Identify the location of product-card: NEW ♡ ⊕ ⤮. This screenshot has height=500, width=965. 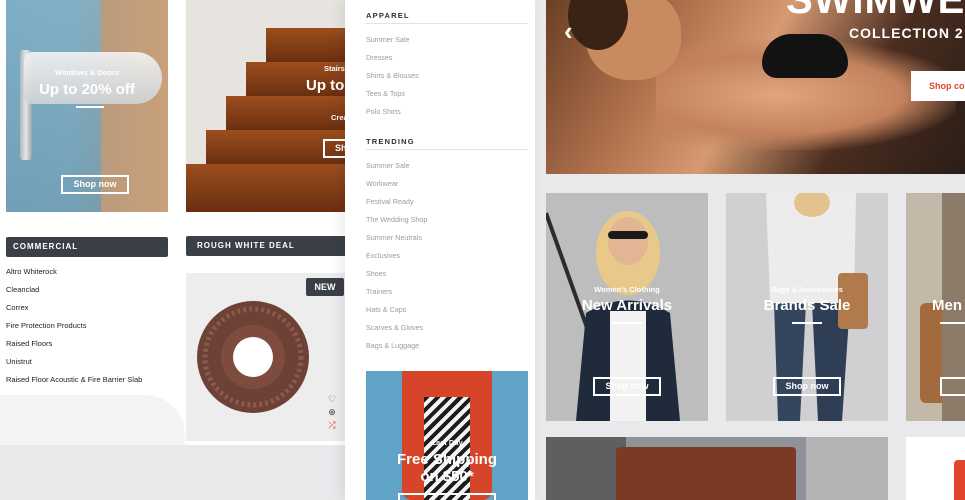
(268, 357).